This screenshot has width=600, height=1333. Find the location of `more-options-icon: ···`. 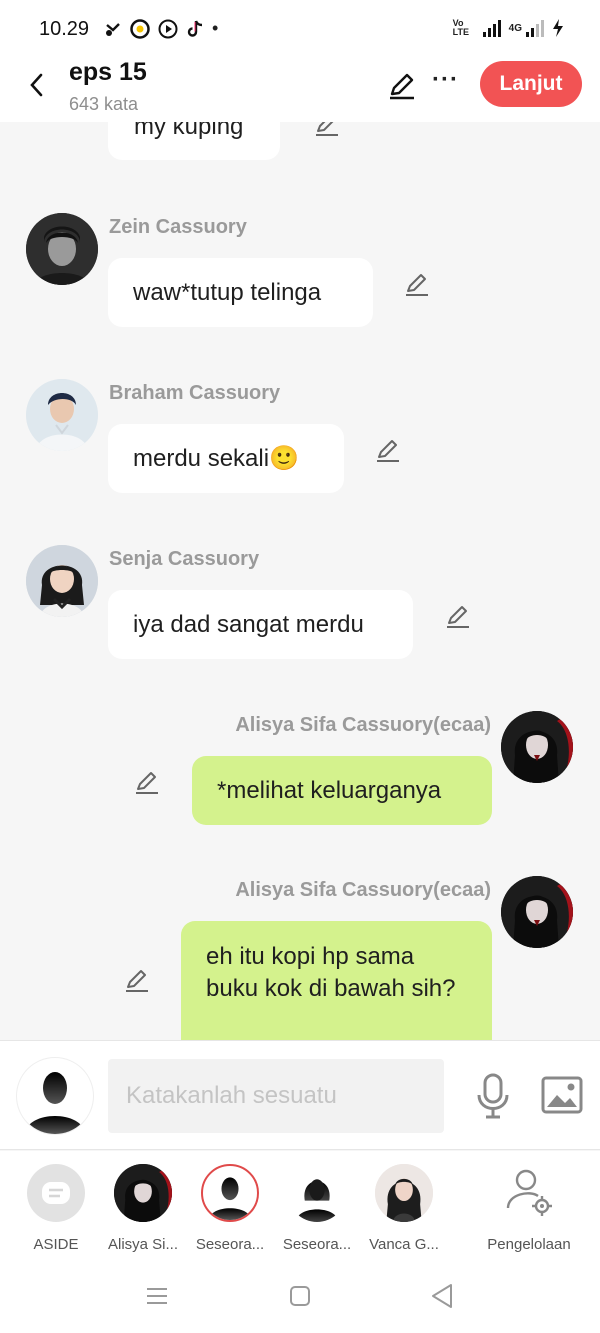

more-options-icon: ··· is located at coordinates (446, 85).